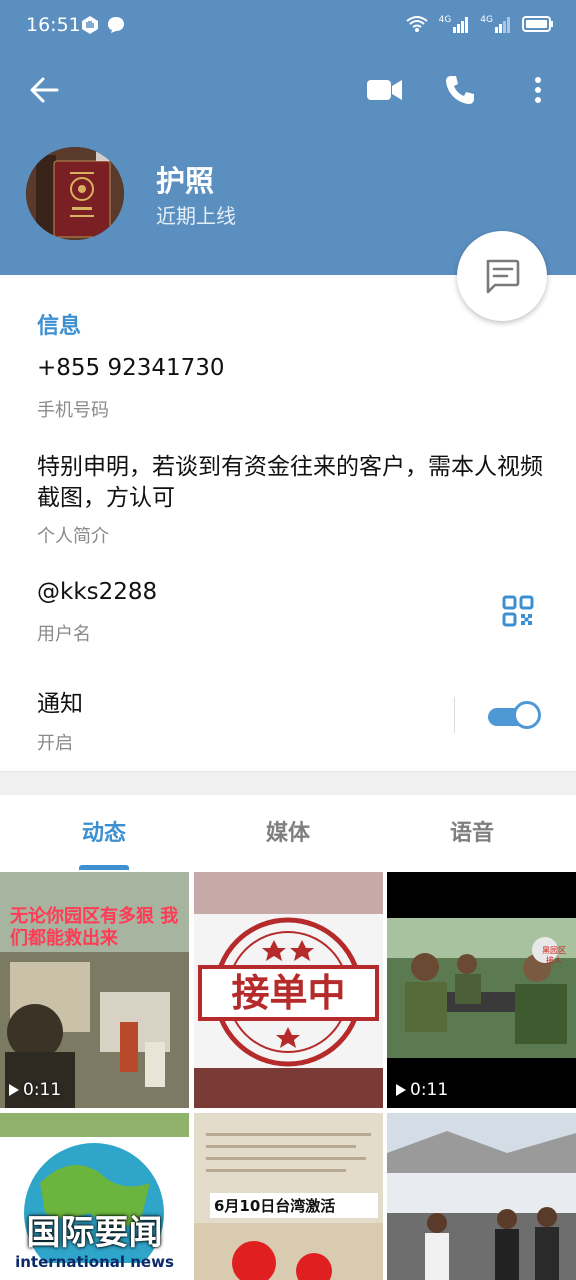 Image resolution: width=576 pixels, height=1280 pixels. I want to click on voice-call-button, so click(460, 90).